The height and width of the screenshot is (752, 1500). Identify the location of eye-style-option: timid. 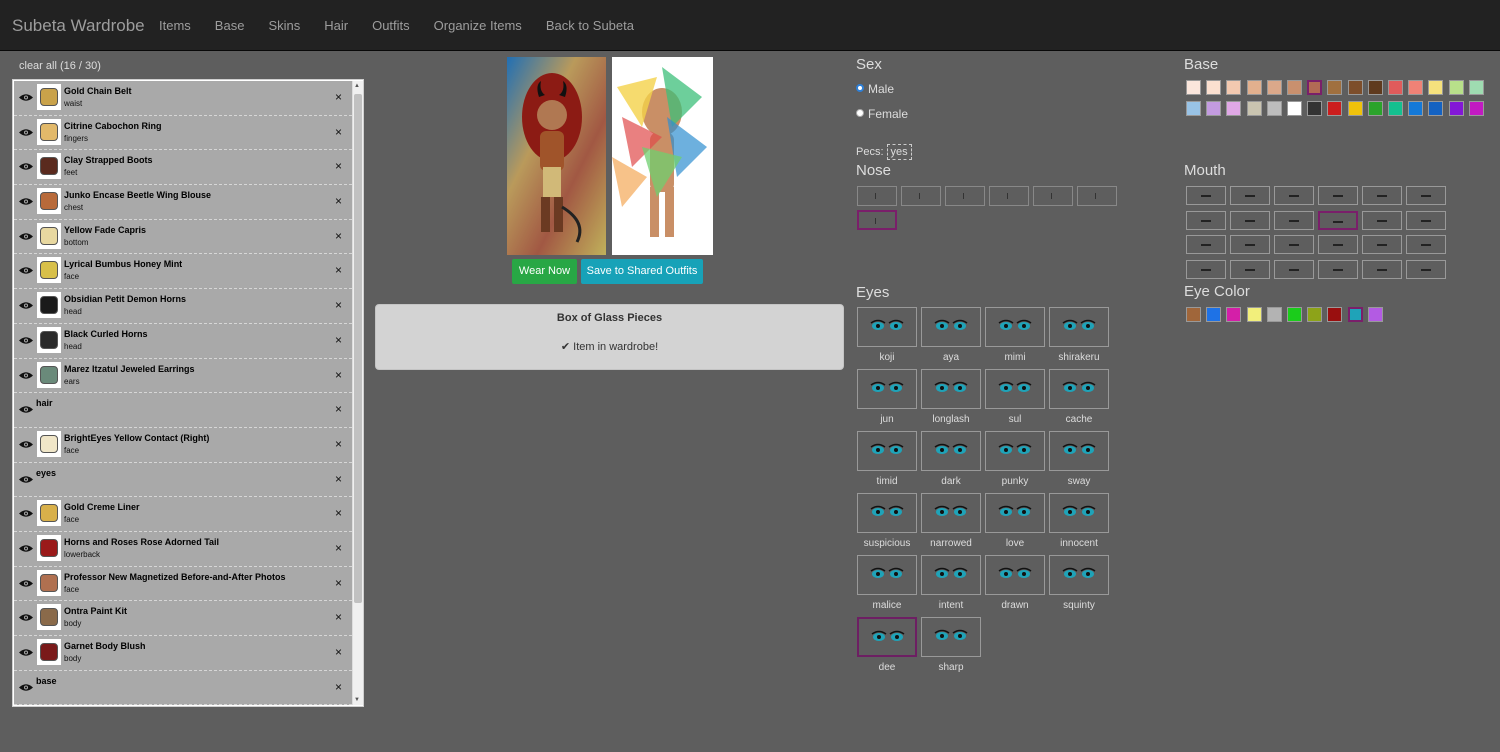
(887, 459).